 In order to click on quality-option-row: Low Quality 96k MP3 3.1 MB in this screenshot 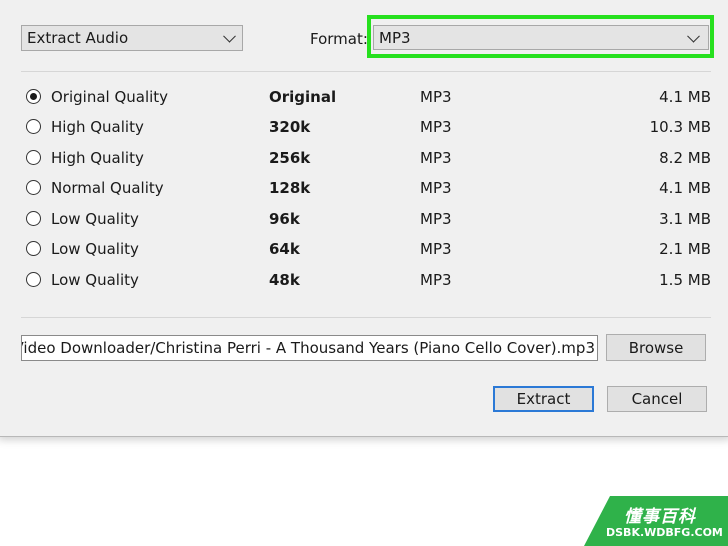, I will do `click(369, 221)`.